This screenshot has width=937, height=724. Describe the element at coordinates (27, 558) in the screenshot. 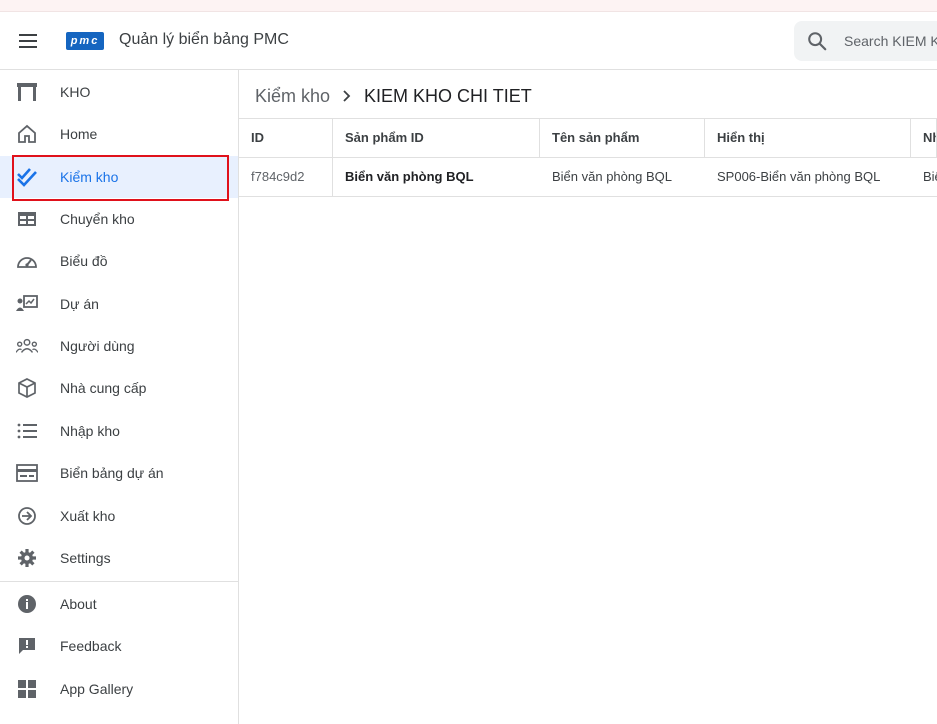

I see `gear-icon` at that location.